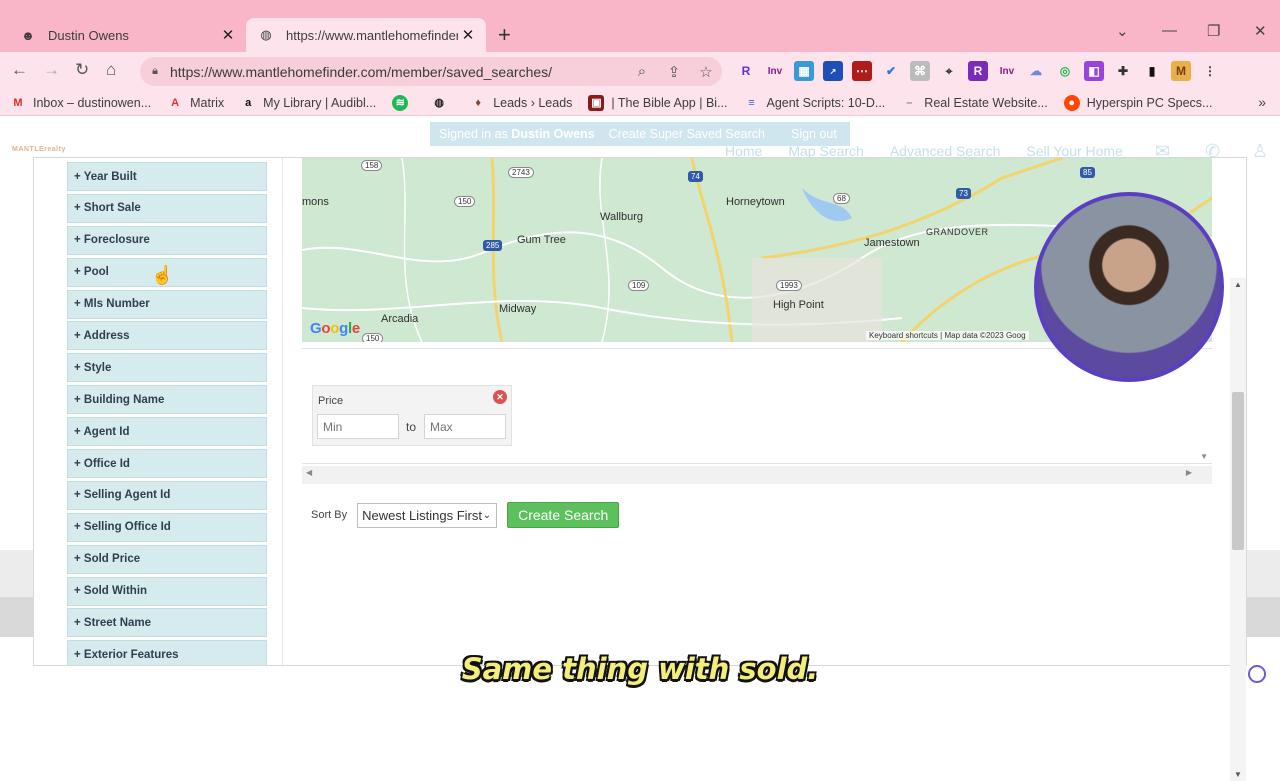 This screenshot has width=1280, height=781. I want to click on filter-address: + Address, so click(167, 336).